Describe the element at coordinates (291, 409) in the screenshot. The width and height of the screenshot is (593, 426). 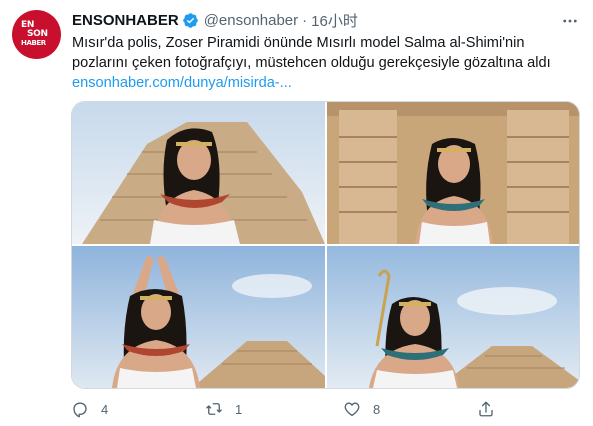
I see `tweet-actions: 4 1 8` at that location.